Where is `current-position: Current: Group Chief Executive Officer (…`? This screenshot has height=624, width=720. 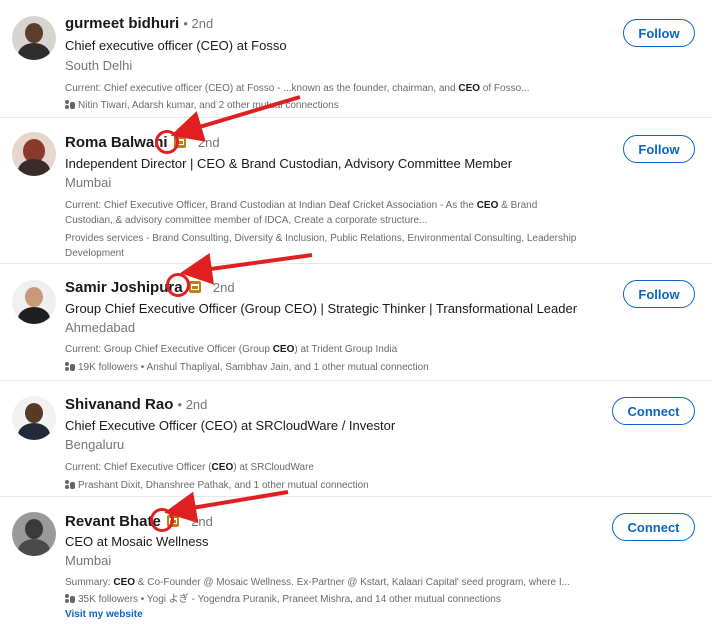 current-position: Current: Group Chief Executive Officer (… is located at coordinates (231, 349).